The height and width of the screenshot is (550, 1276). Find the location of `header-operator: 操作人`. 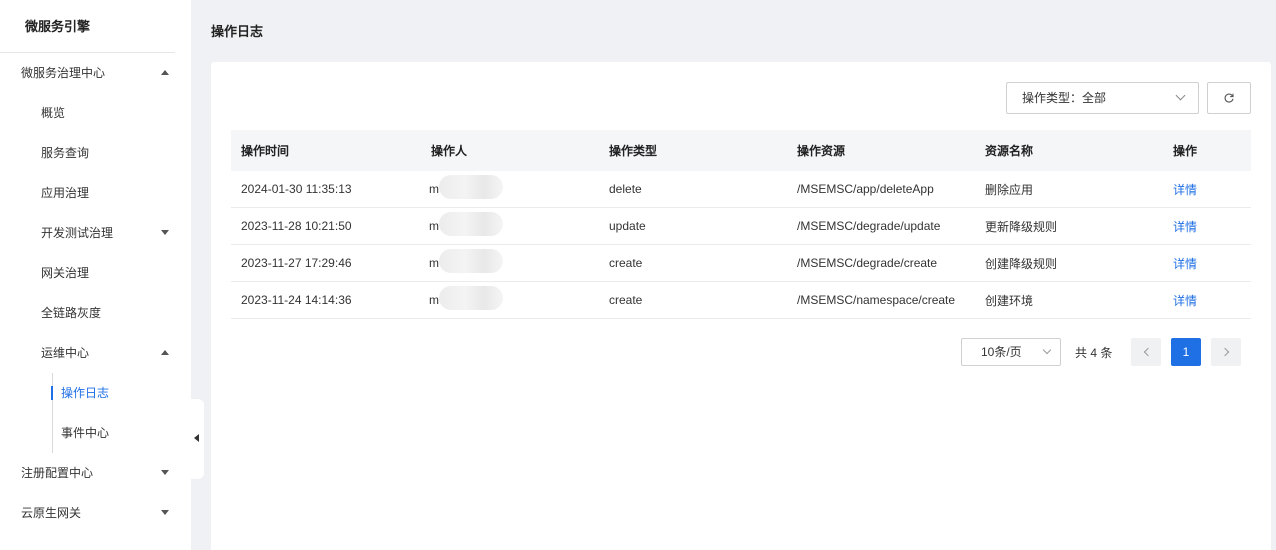

header-operator: 操作人 is located at coordinates (449, 151).